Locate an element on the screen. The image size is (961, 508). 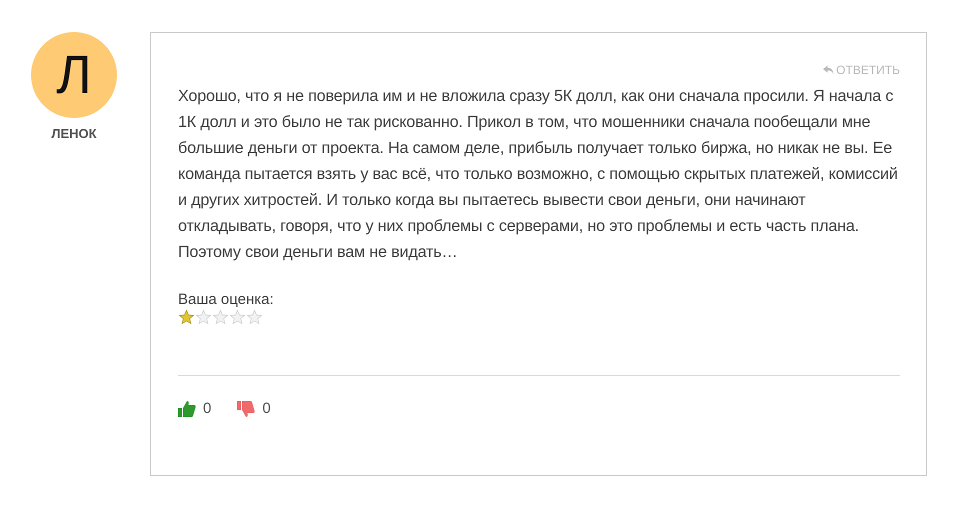
rating-label: Ваша оценка: is located at coordinates (226, 299).